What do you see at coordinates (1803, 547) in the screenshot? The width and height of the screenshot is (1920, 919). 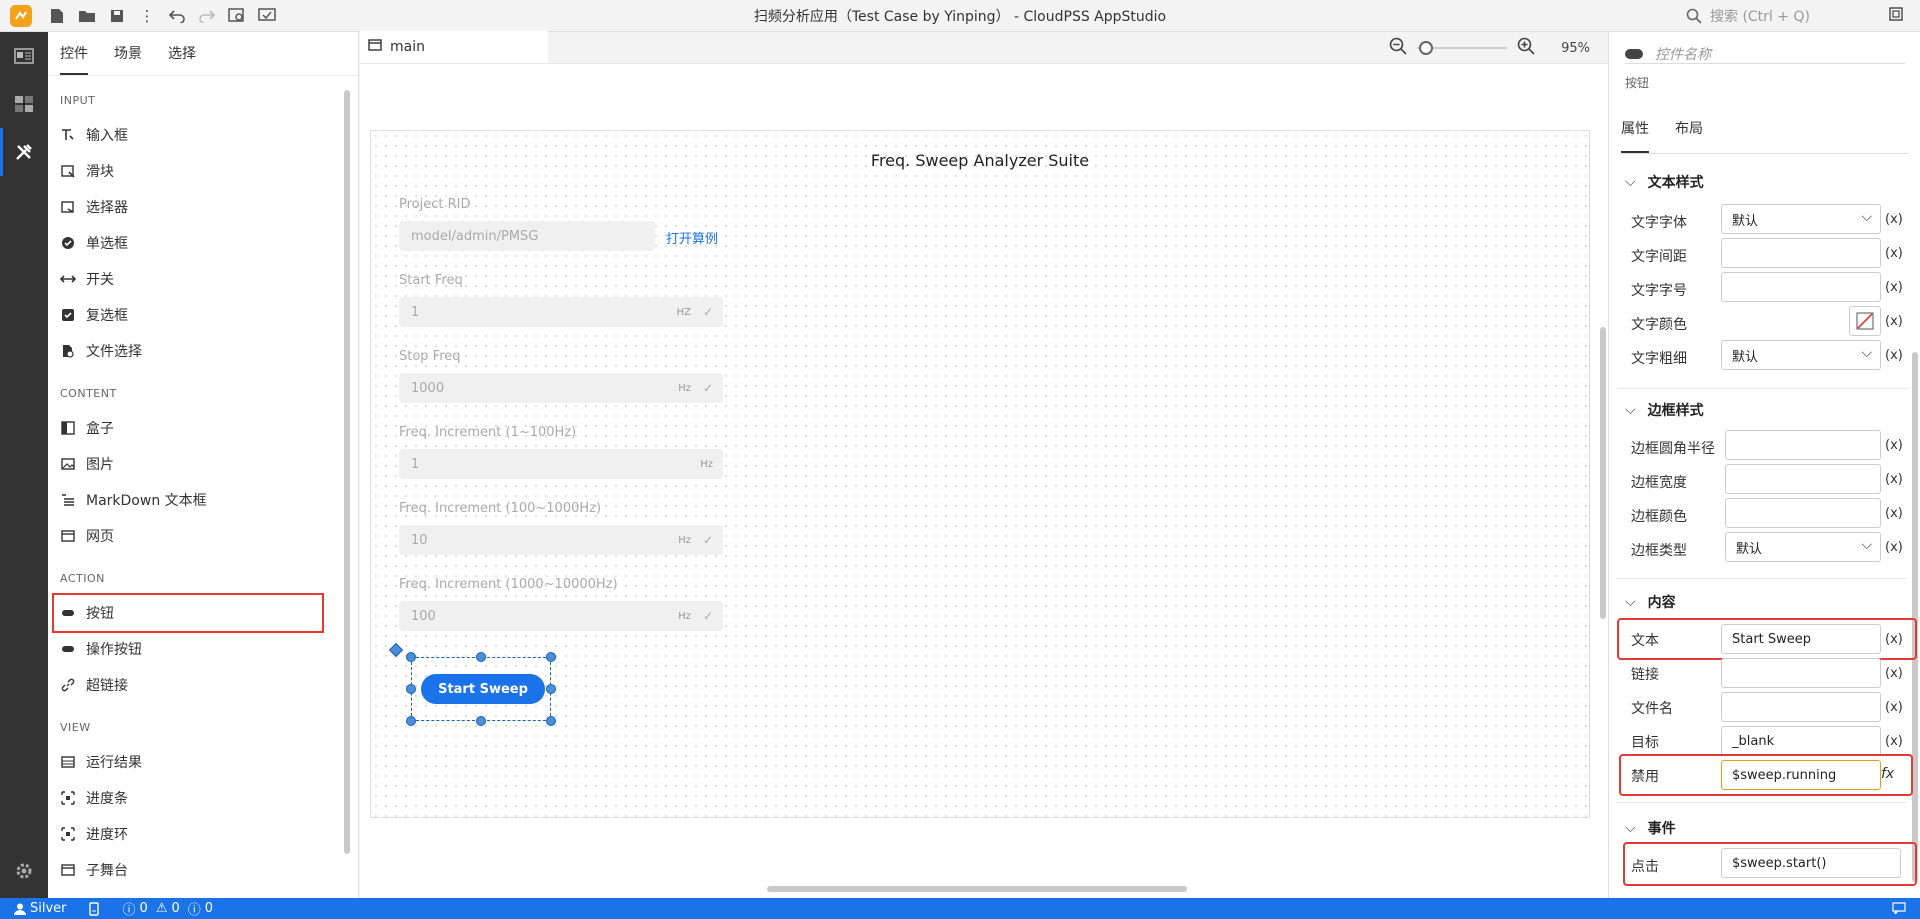 I see `border-type-select: 默认` at bounding box center [1803, 547].